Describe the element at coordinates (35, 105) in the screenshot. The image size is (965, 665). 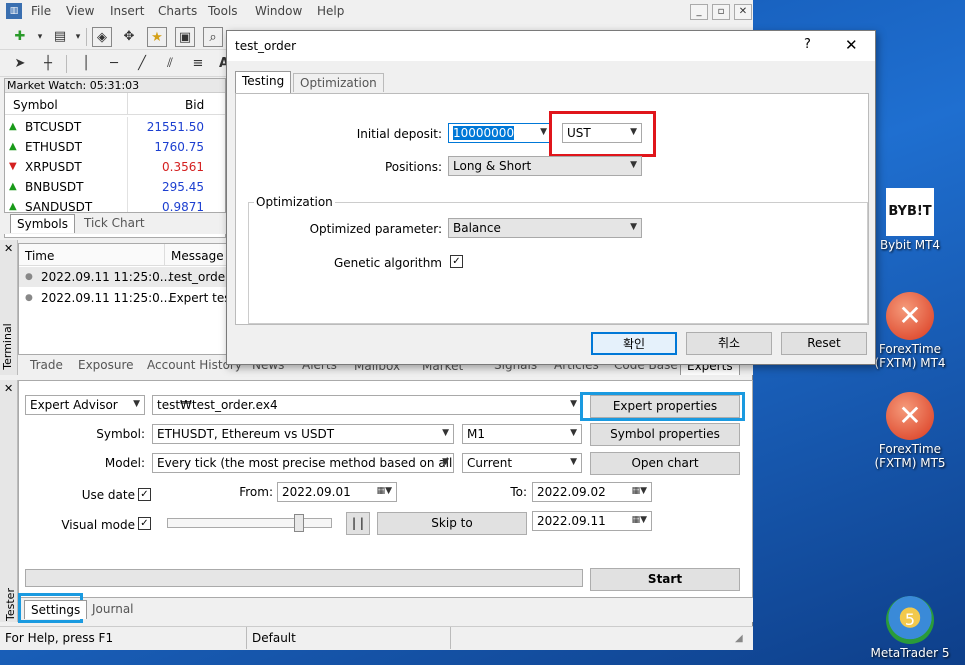
I see `col-symbol: Symbol` at that location.